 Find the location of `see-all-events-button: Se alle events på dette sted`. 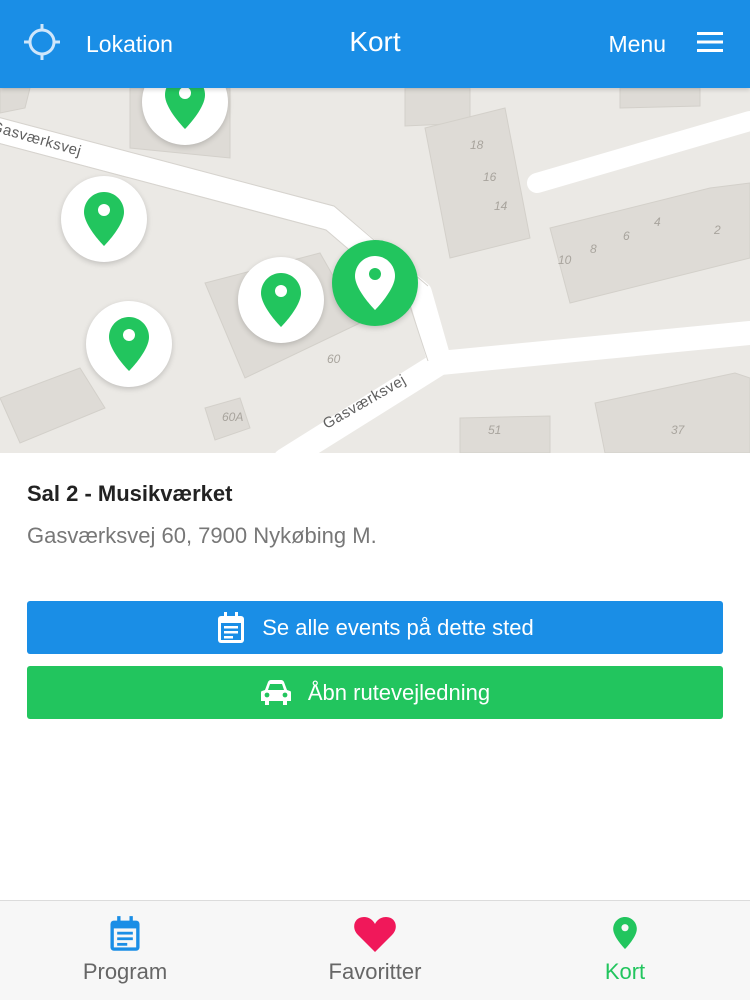

see-all-events-button: Se alle events på dette sted is located at coordinates (375, 627).